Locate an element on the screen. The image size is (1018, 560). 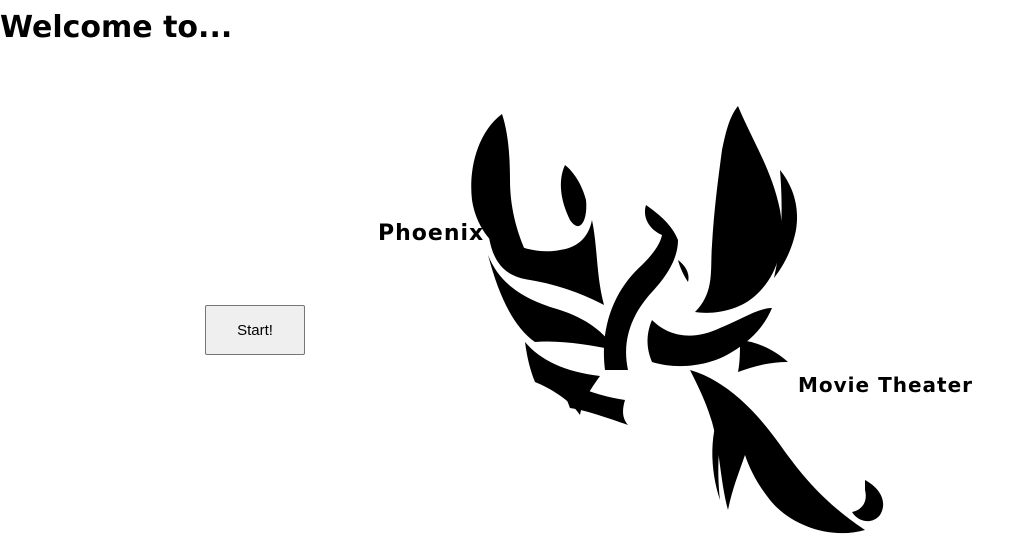
start-button: Start! is located at coordinates (255, 330).